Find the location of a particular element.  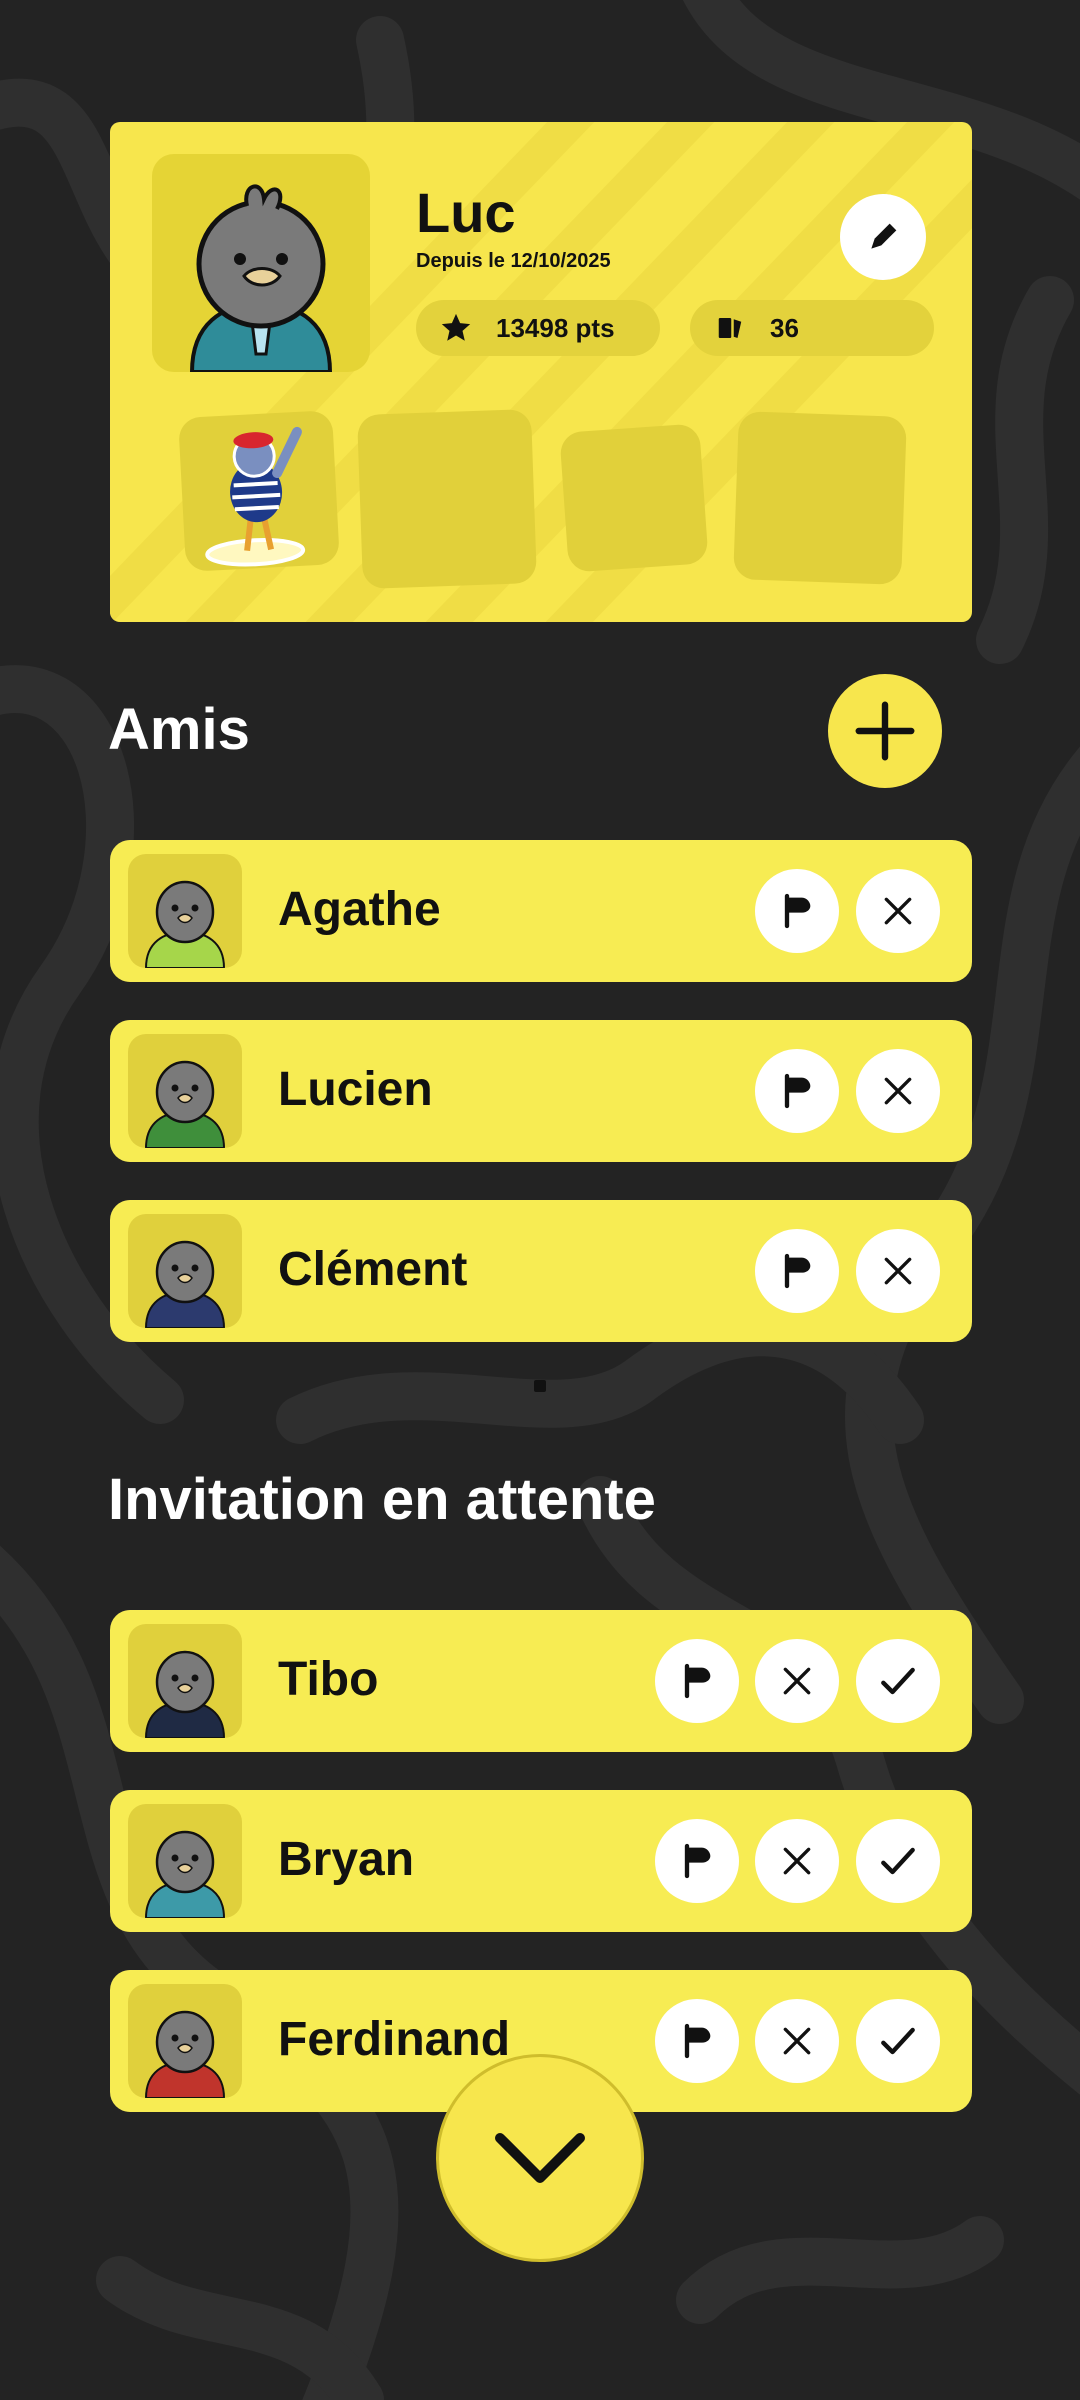

sailor-bird-sticker-icon is located at coordinates (255, 496).